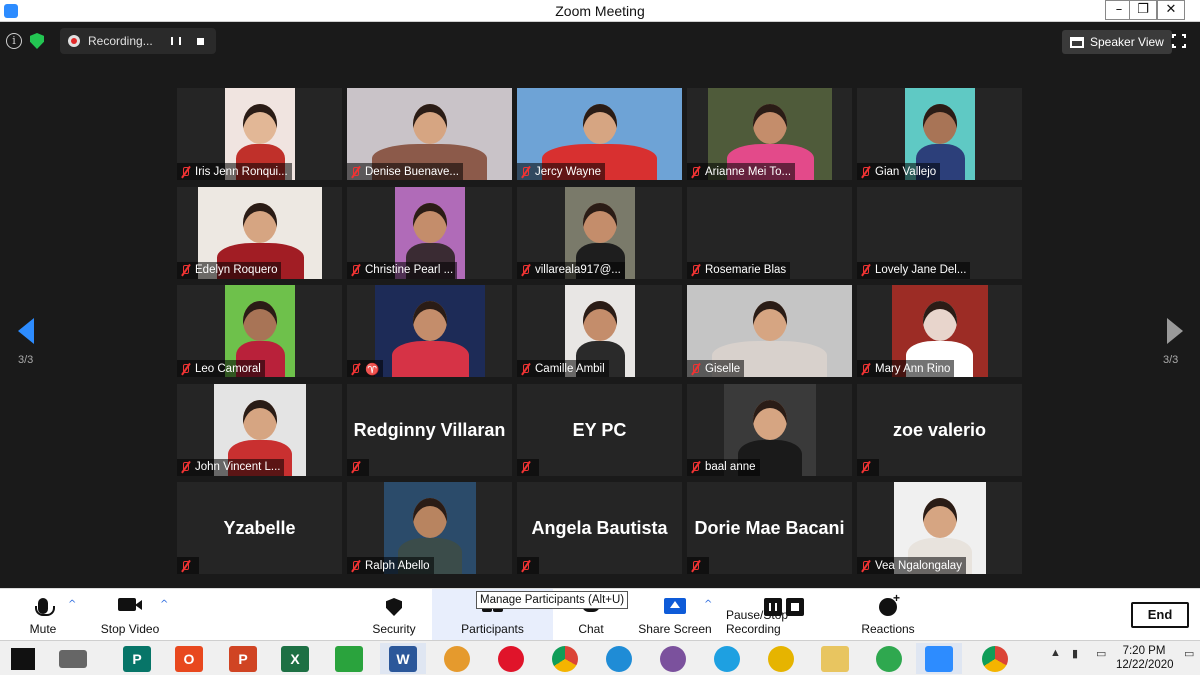 The image size is (1200, 675). I want to click on office-icon: O, so click(189, 658).